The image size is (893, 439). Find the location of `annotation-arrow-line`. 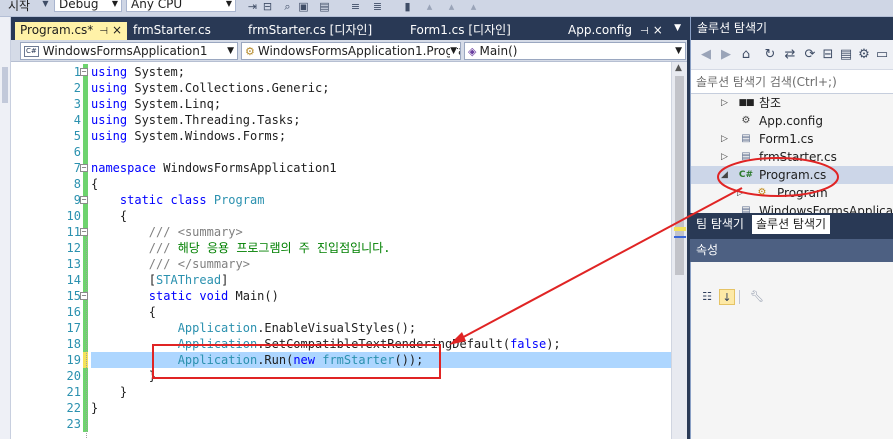

annotation-arrow-line is located at coordinates (599, 264).